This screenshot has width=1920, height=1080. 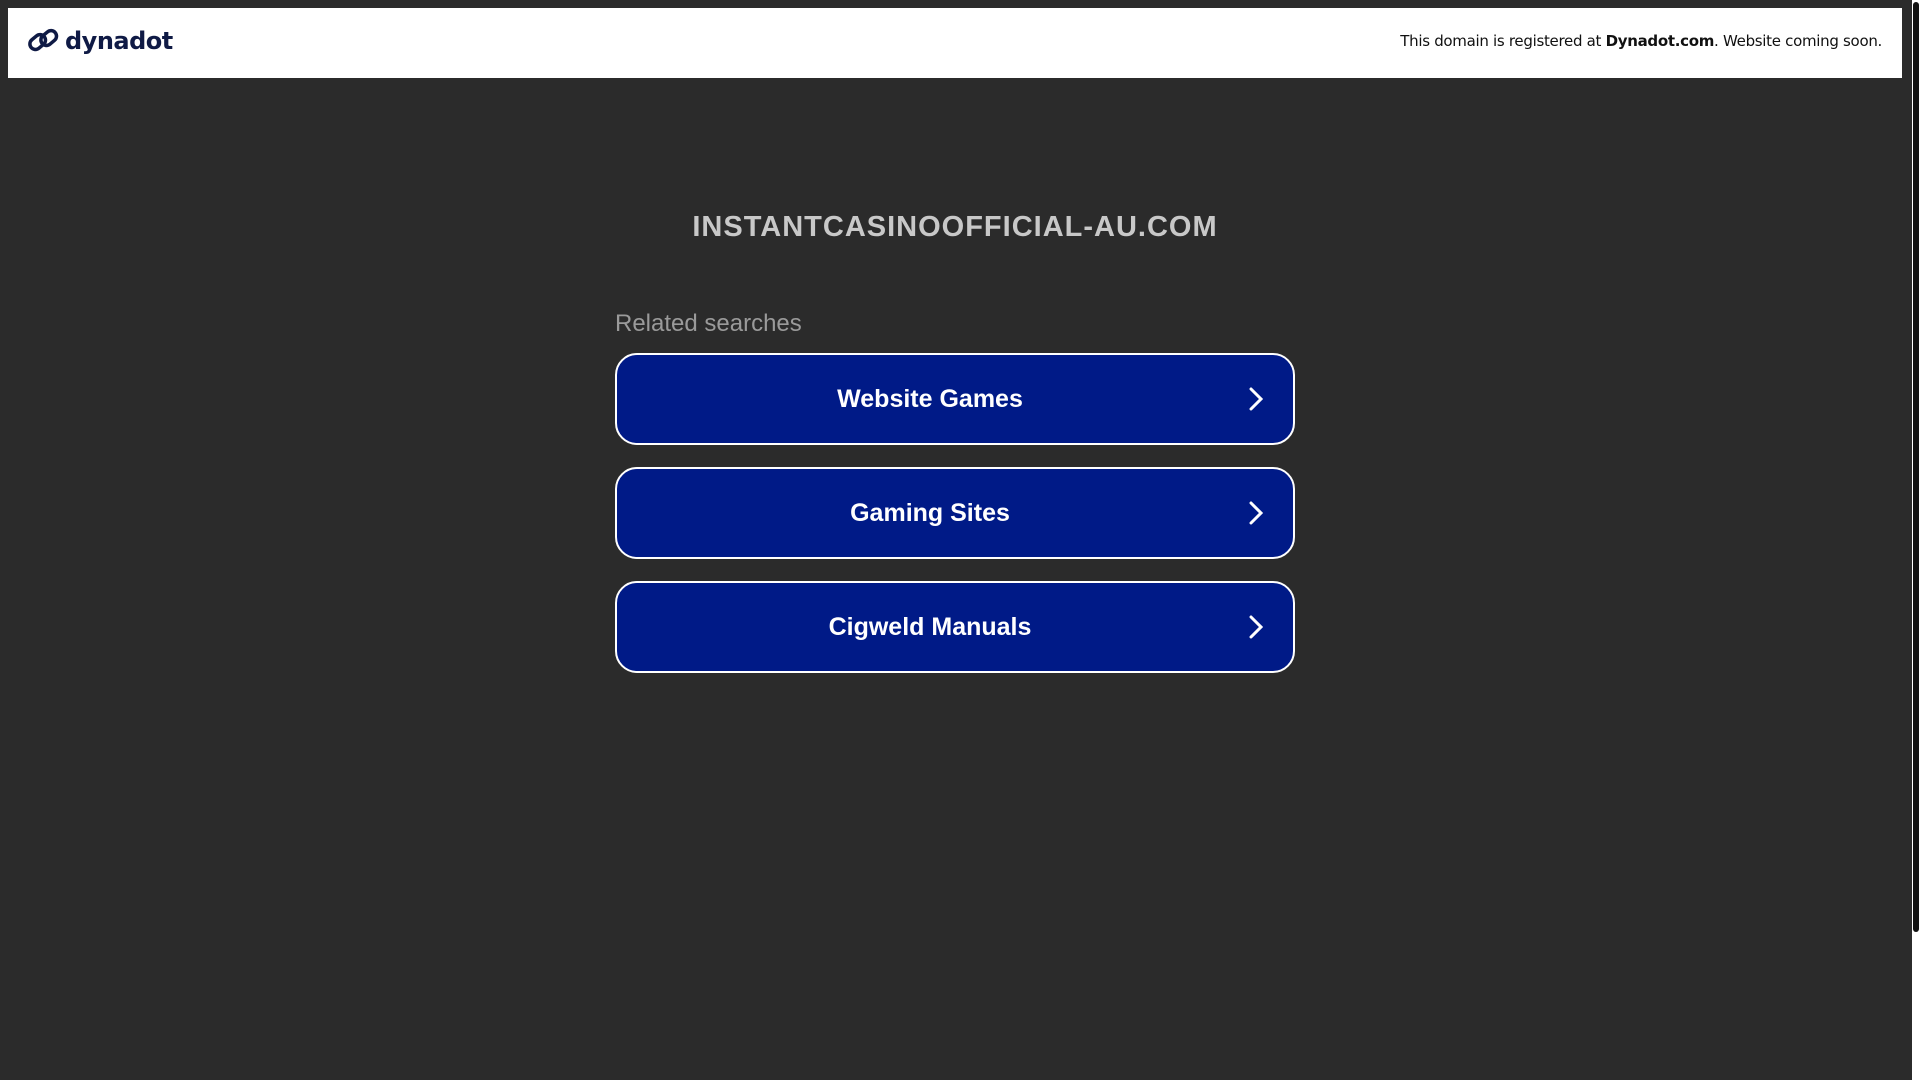 I want to click on related-searches-label: Related searches, so click(x=708, y=323).